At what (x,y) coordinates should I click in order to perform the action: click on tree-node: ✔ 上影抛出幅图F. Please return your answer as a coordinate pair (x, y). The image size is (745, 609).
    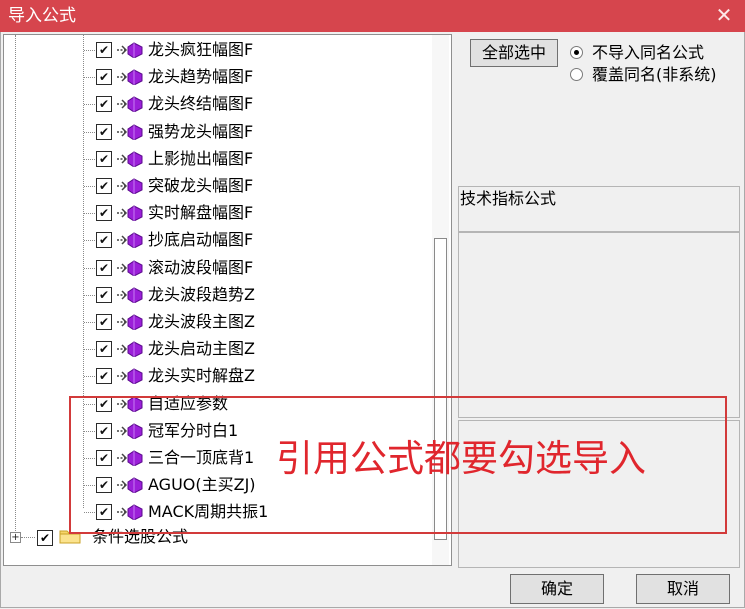
    Looking at the image, I should click on (214, 159).